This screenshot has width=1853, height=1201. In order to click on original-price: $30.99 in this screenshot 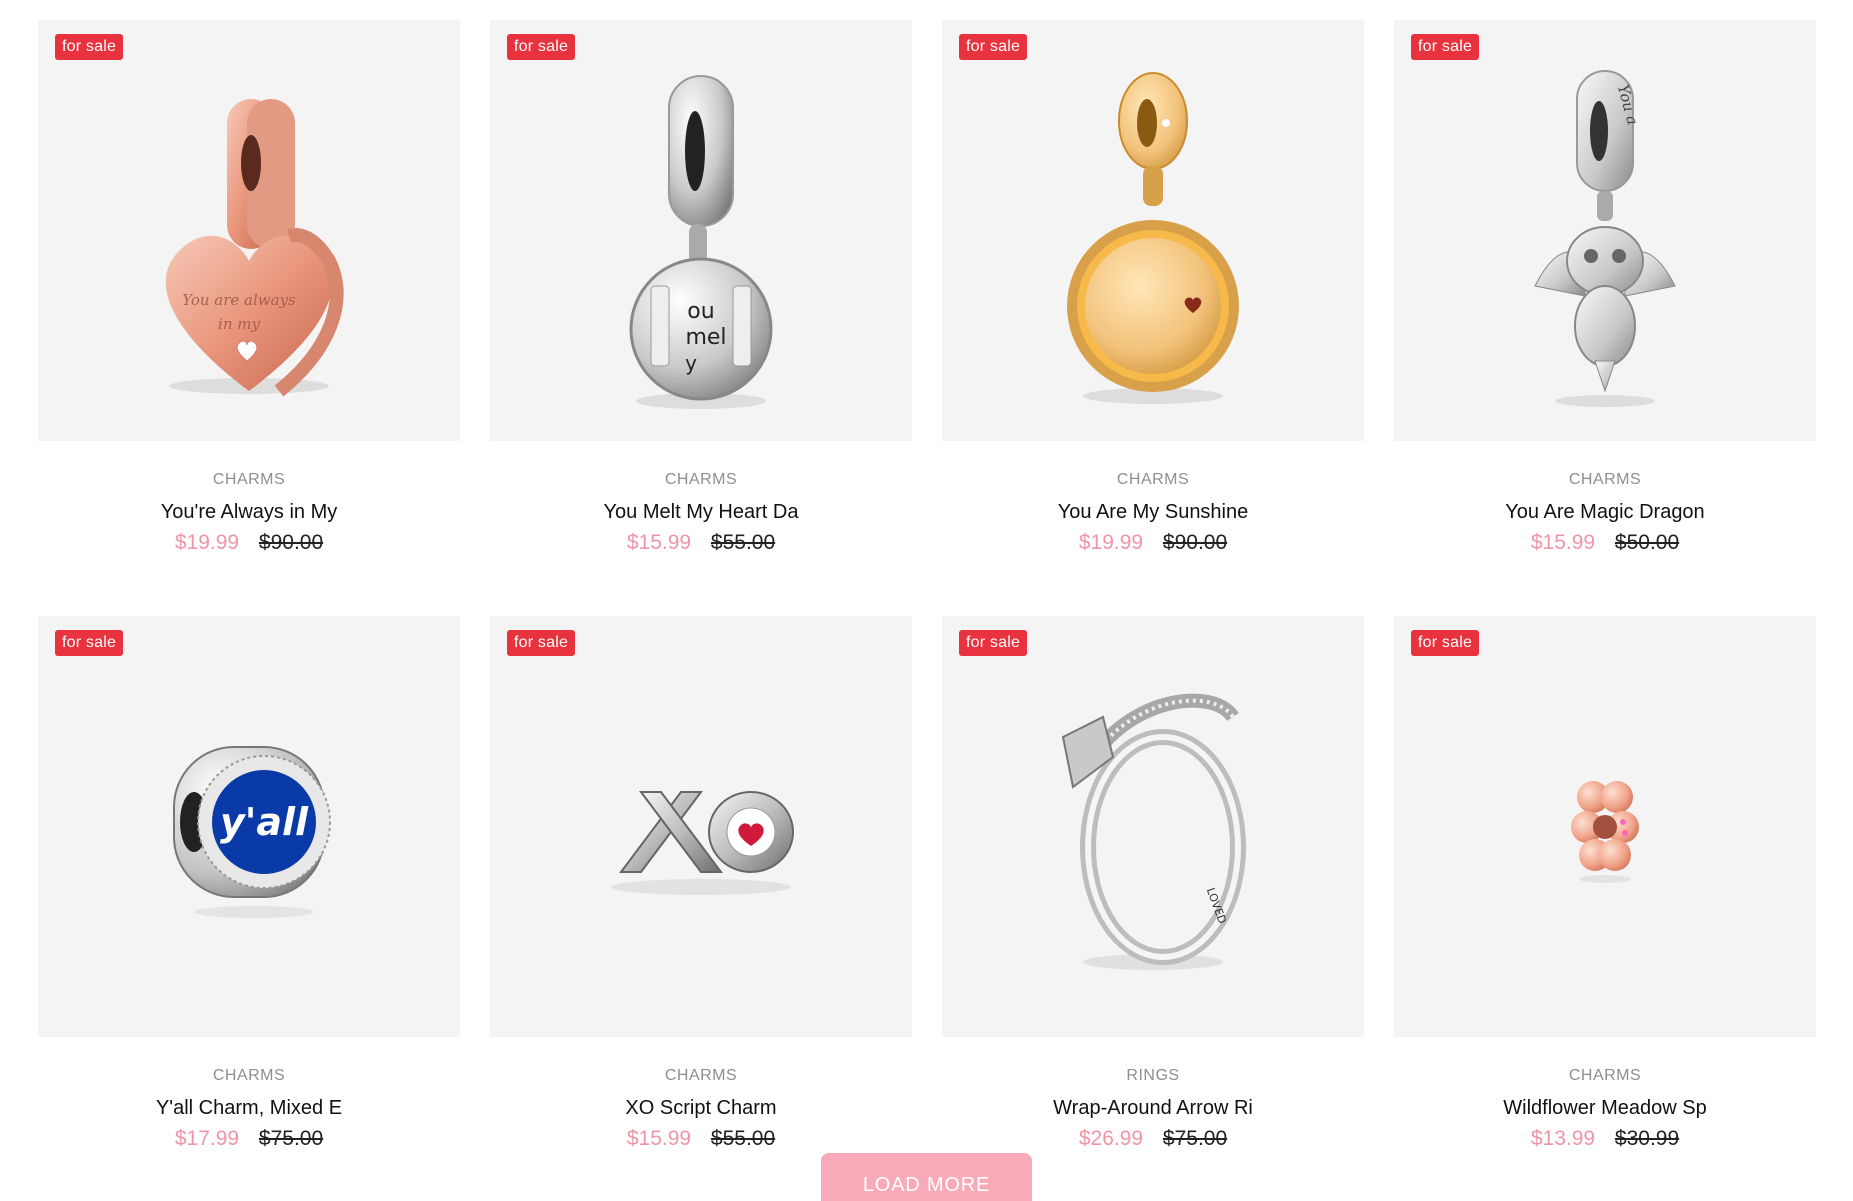, I will do `click(1647, 1138)`.